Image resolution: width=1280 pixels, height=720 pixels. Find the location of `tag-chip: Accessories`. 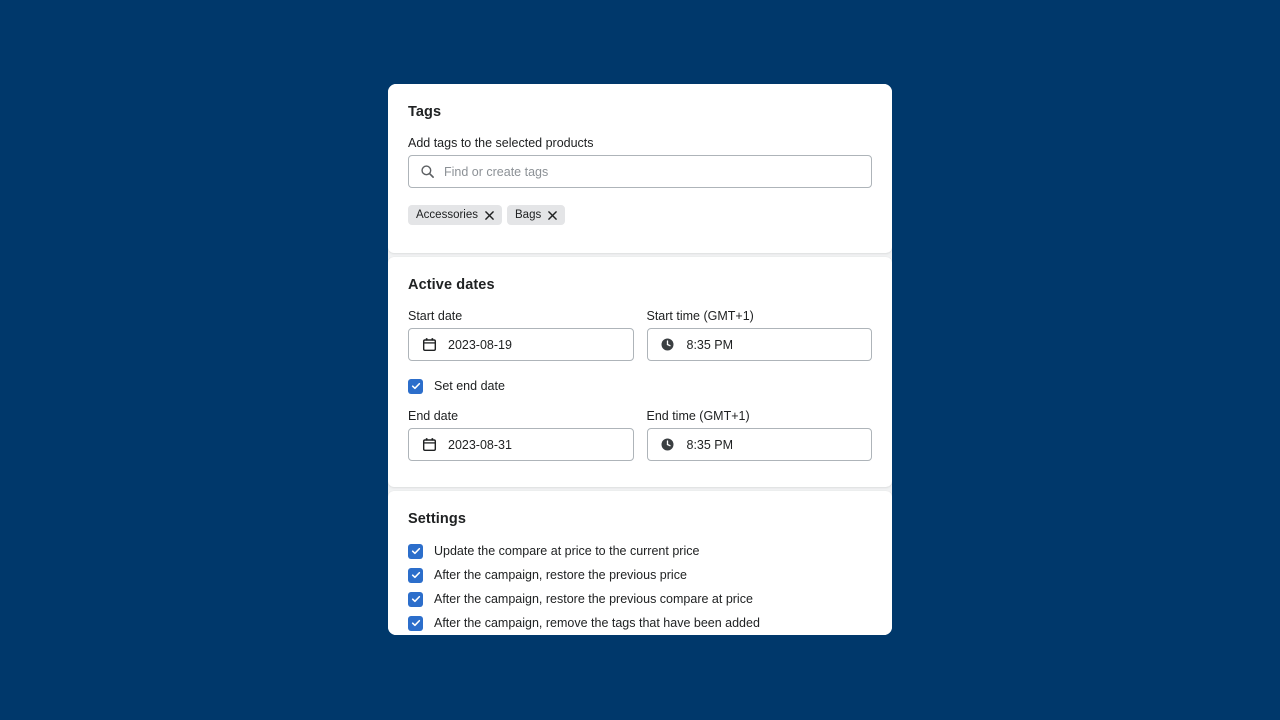

tag-chip: Accessories is located at coordinates (455, 215).